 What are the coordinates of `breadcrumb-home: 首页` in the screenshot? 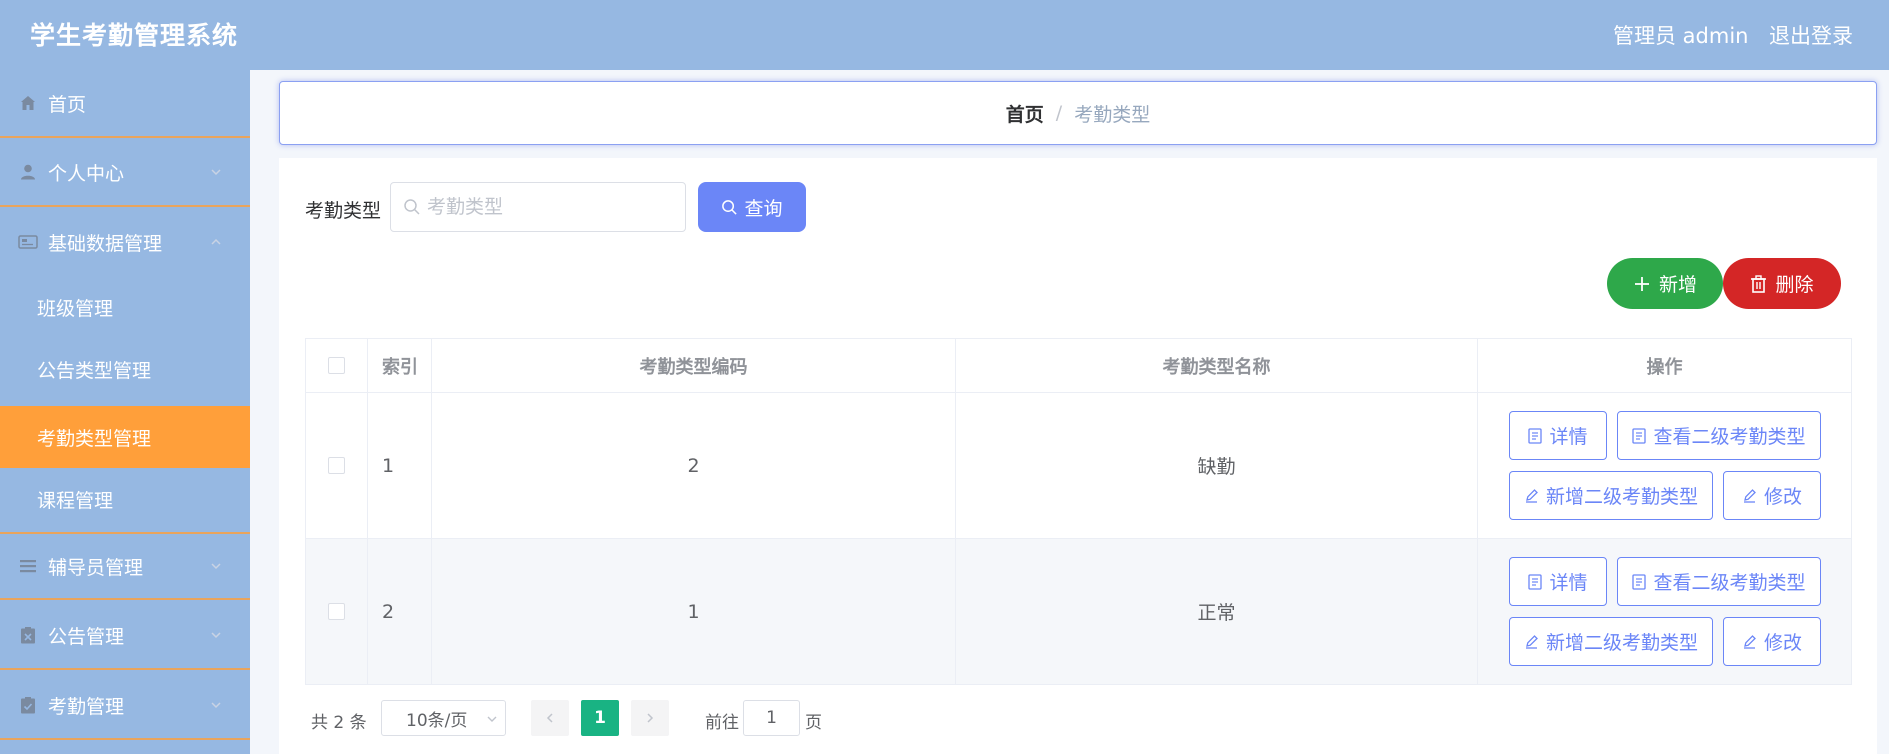 It's located at (1025, 113).